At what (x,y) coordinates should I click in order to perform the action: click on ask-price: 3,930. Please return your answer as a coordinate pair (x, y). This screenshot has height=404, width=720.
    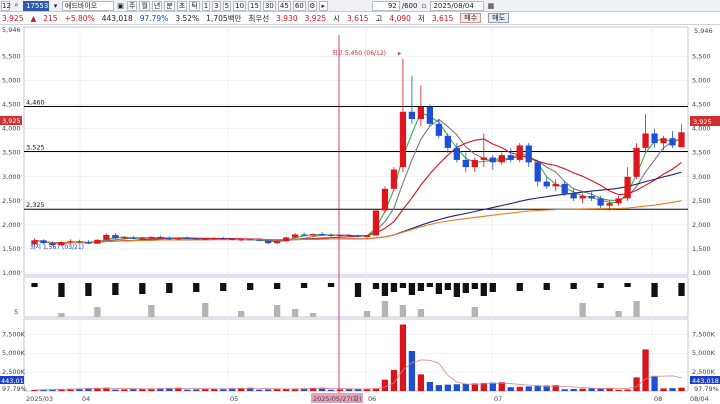
    Looking at the image, I should click on (287, 18).